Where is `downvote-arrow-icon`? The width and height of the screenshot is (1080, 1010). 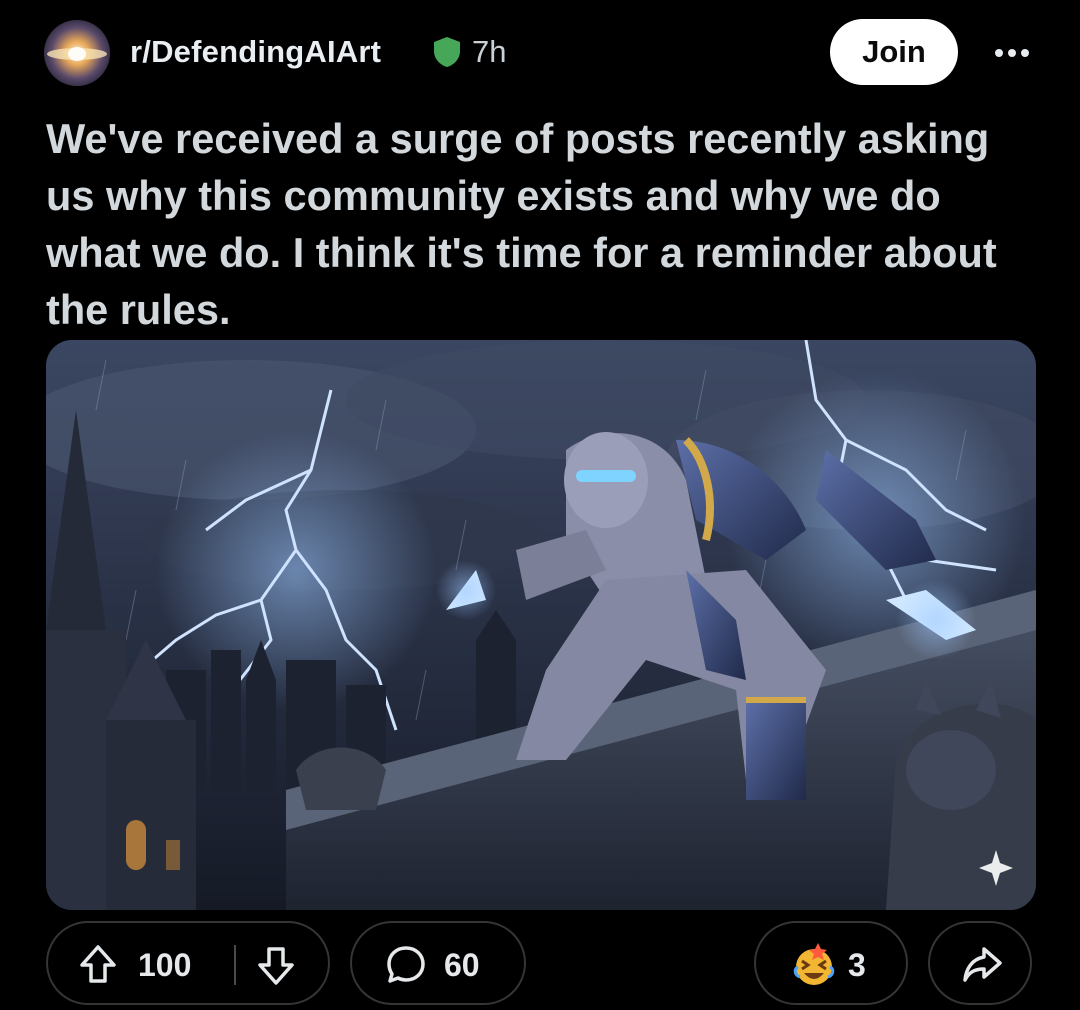
downvote-arrow-icon is located at coordinates (276, 968).